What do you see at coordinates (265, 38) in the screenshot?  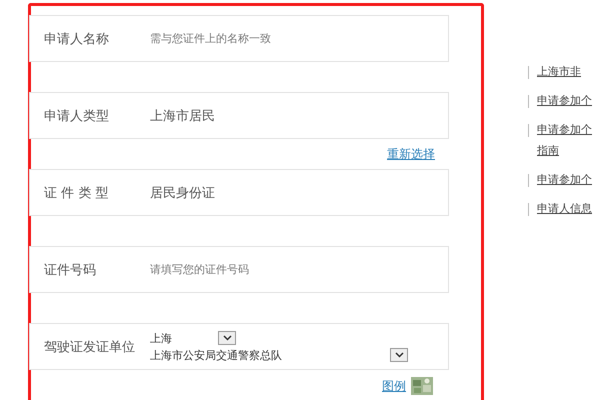 I see `text-input: 需与您证件上的名称一致` at bounding box center [265, 38].